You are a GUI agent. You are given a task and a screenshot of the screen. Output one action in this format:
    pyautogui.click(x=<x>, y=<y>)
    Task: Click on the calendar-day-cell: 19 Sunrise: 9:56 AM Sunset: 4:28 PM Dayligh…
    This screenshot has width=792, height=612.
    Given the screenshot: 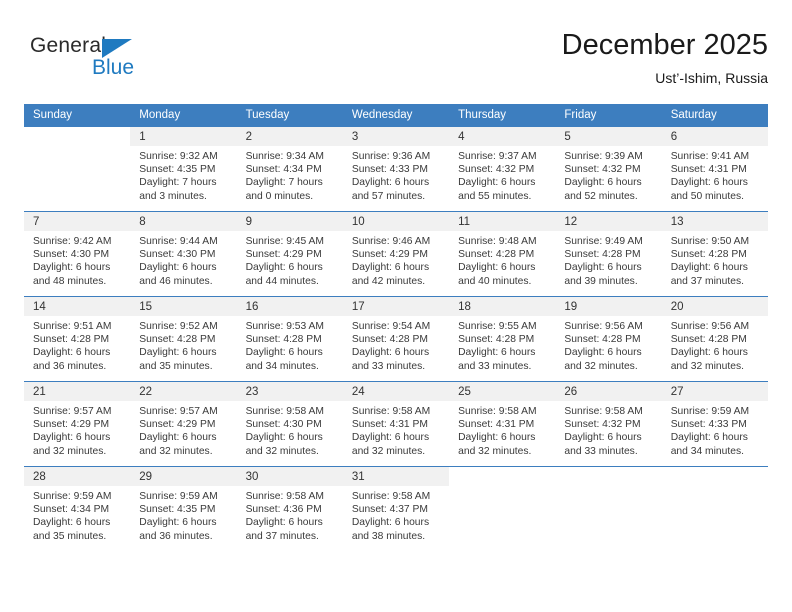 What is the action you would take?
    pyautogui.click(x=608, y=339)
    